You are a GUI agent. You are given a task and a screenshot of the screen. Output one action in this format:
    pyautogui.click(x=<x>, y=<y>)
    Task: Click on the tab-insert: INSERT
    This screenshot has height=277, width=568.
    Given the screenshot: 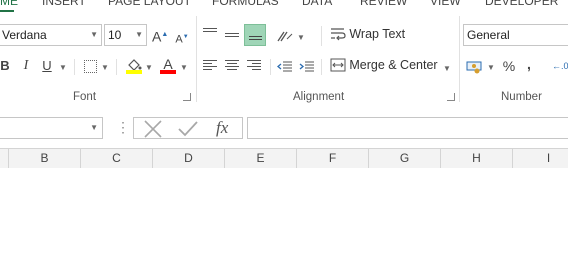 What is the action you would take?
    pyautogui.click(x=64, y=4)
    